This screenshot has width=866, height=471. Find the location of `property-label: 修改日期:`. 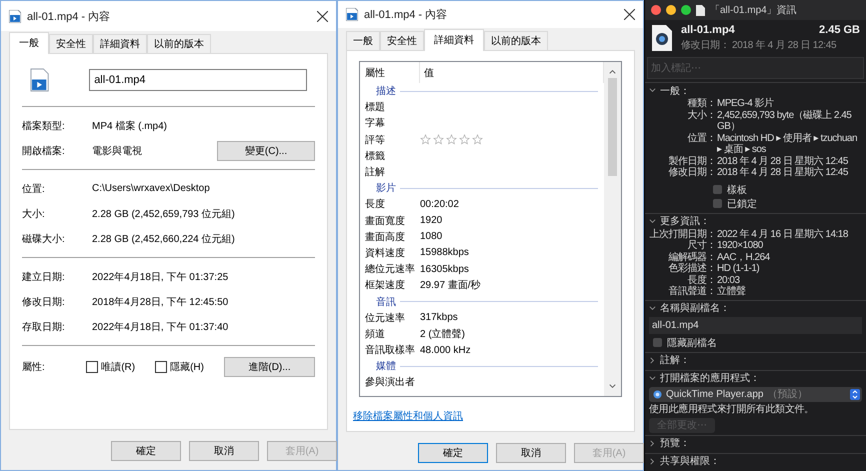

property-label: 修改日期: is located at coordinates (44, 302).